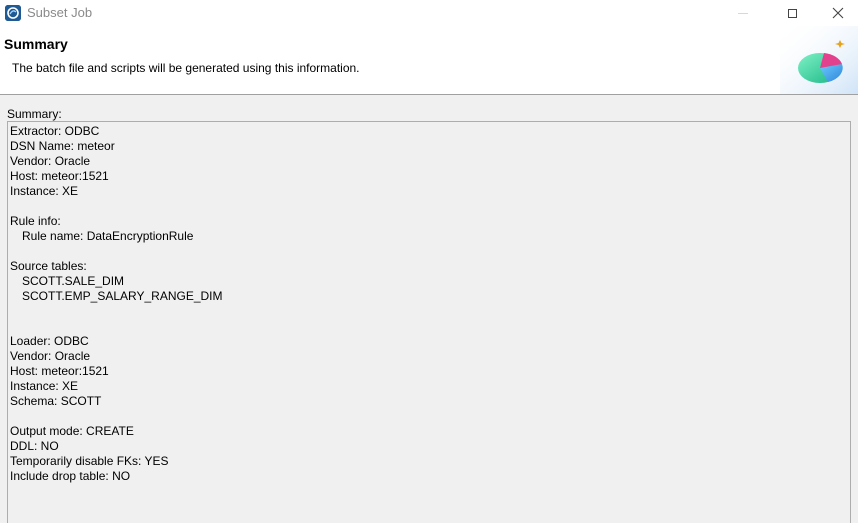 The height and width of the screenshot is (523, 858). I want to click on page-title: Summary, so click(36, 44).